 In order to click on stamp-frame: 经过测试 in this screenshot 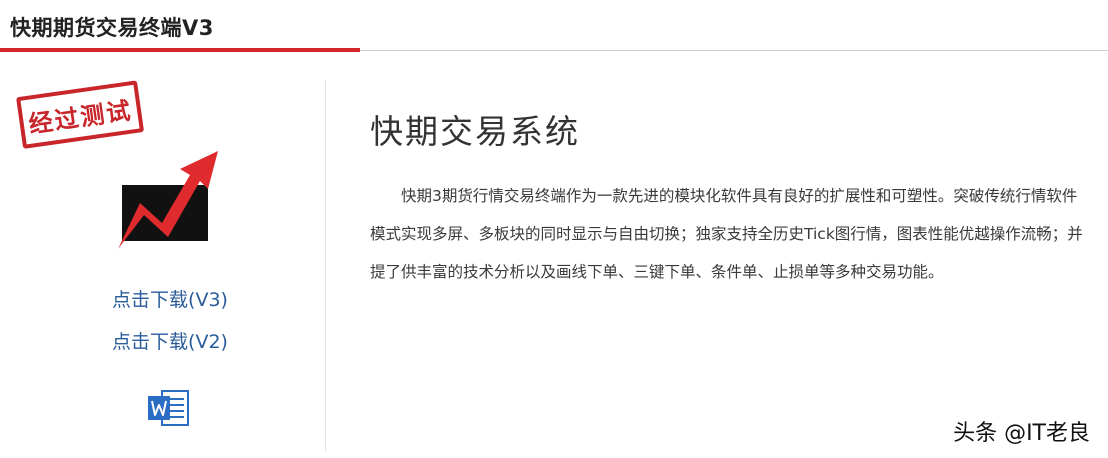, I will do `click(80, 114)`.